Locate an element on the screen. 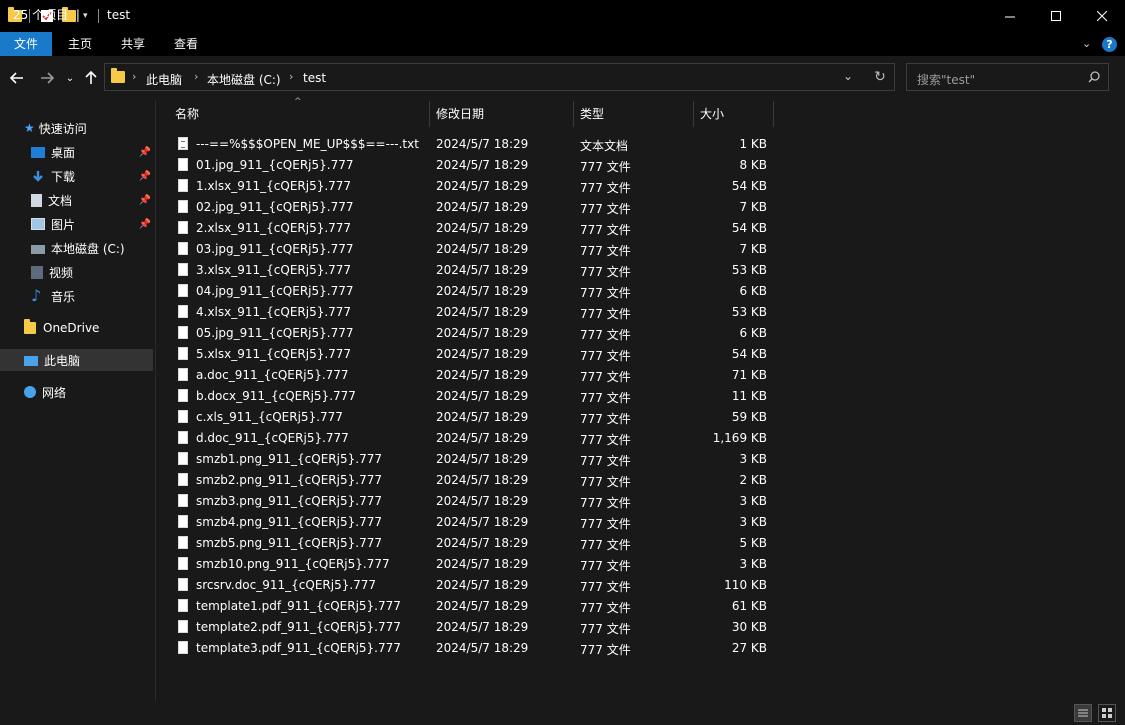  title-separator is located at coordinates (98, 16).